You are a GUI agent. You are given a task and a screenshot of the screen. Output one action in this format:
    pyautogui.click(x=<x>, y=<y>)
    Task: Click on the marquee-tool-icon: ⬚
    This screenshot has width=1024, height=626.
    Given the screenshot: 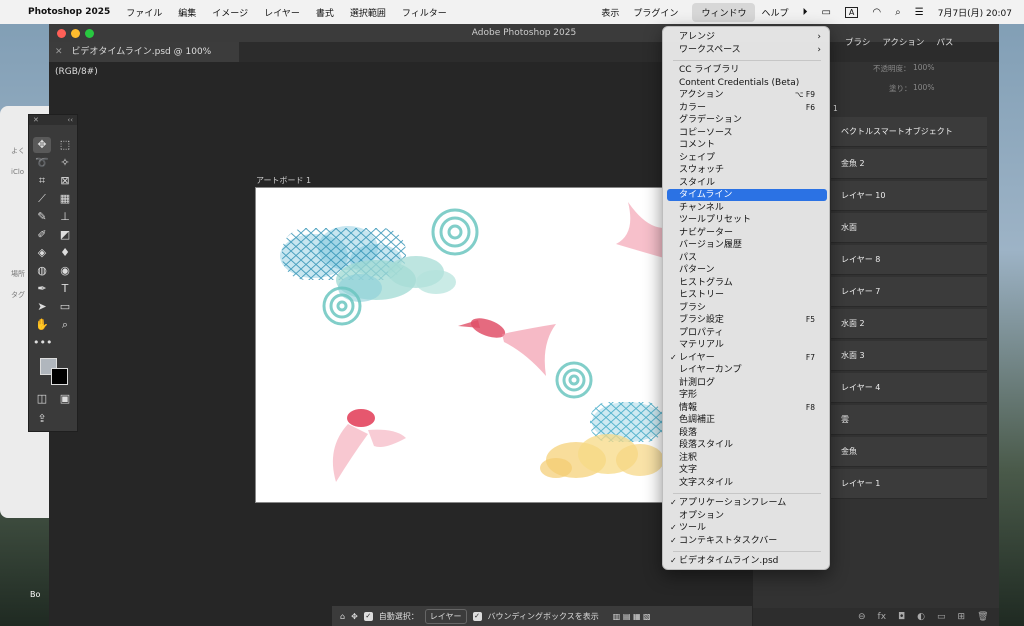 What is the action you would take?
    pyautogui.click(x=65, y=145)
    